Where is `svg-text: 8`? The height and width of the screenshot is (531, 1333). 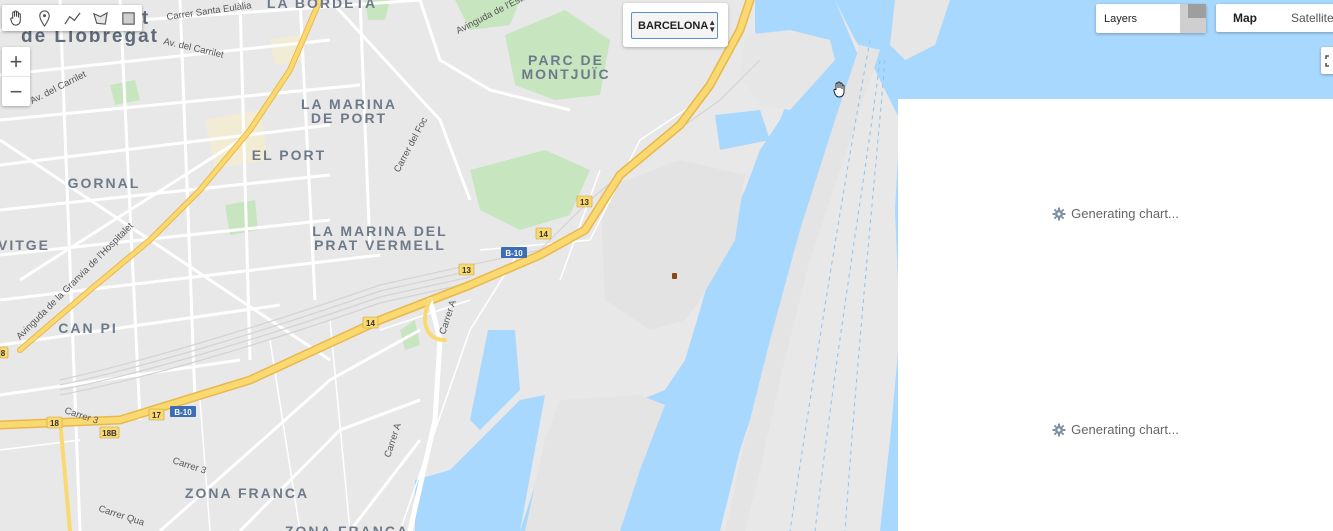 svg-text: 8 is located at coordinates (3, 353).